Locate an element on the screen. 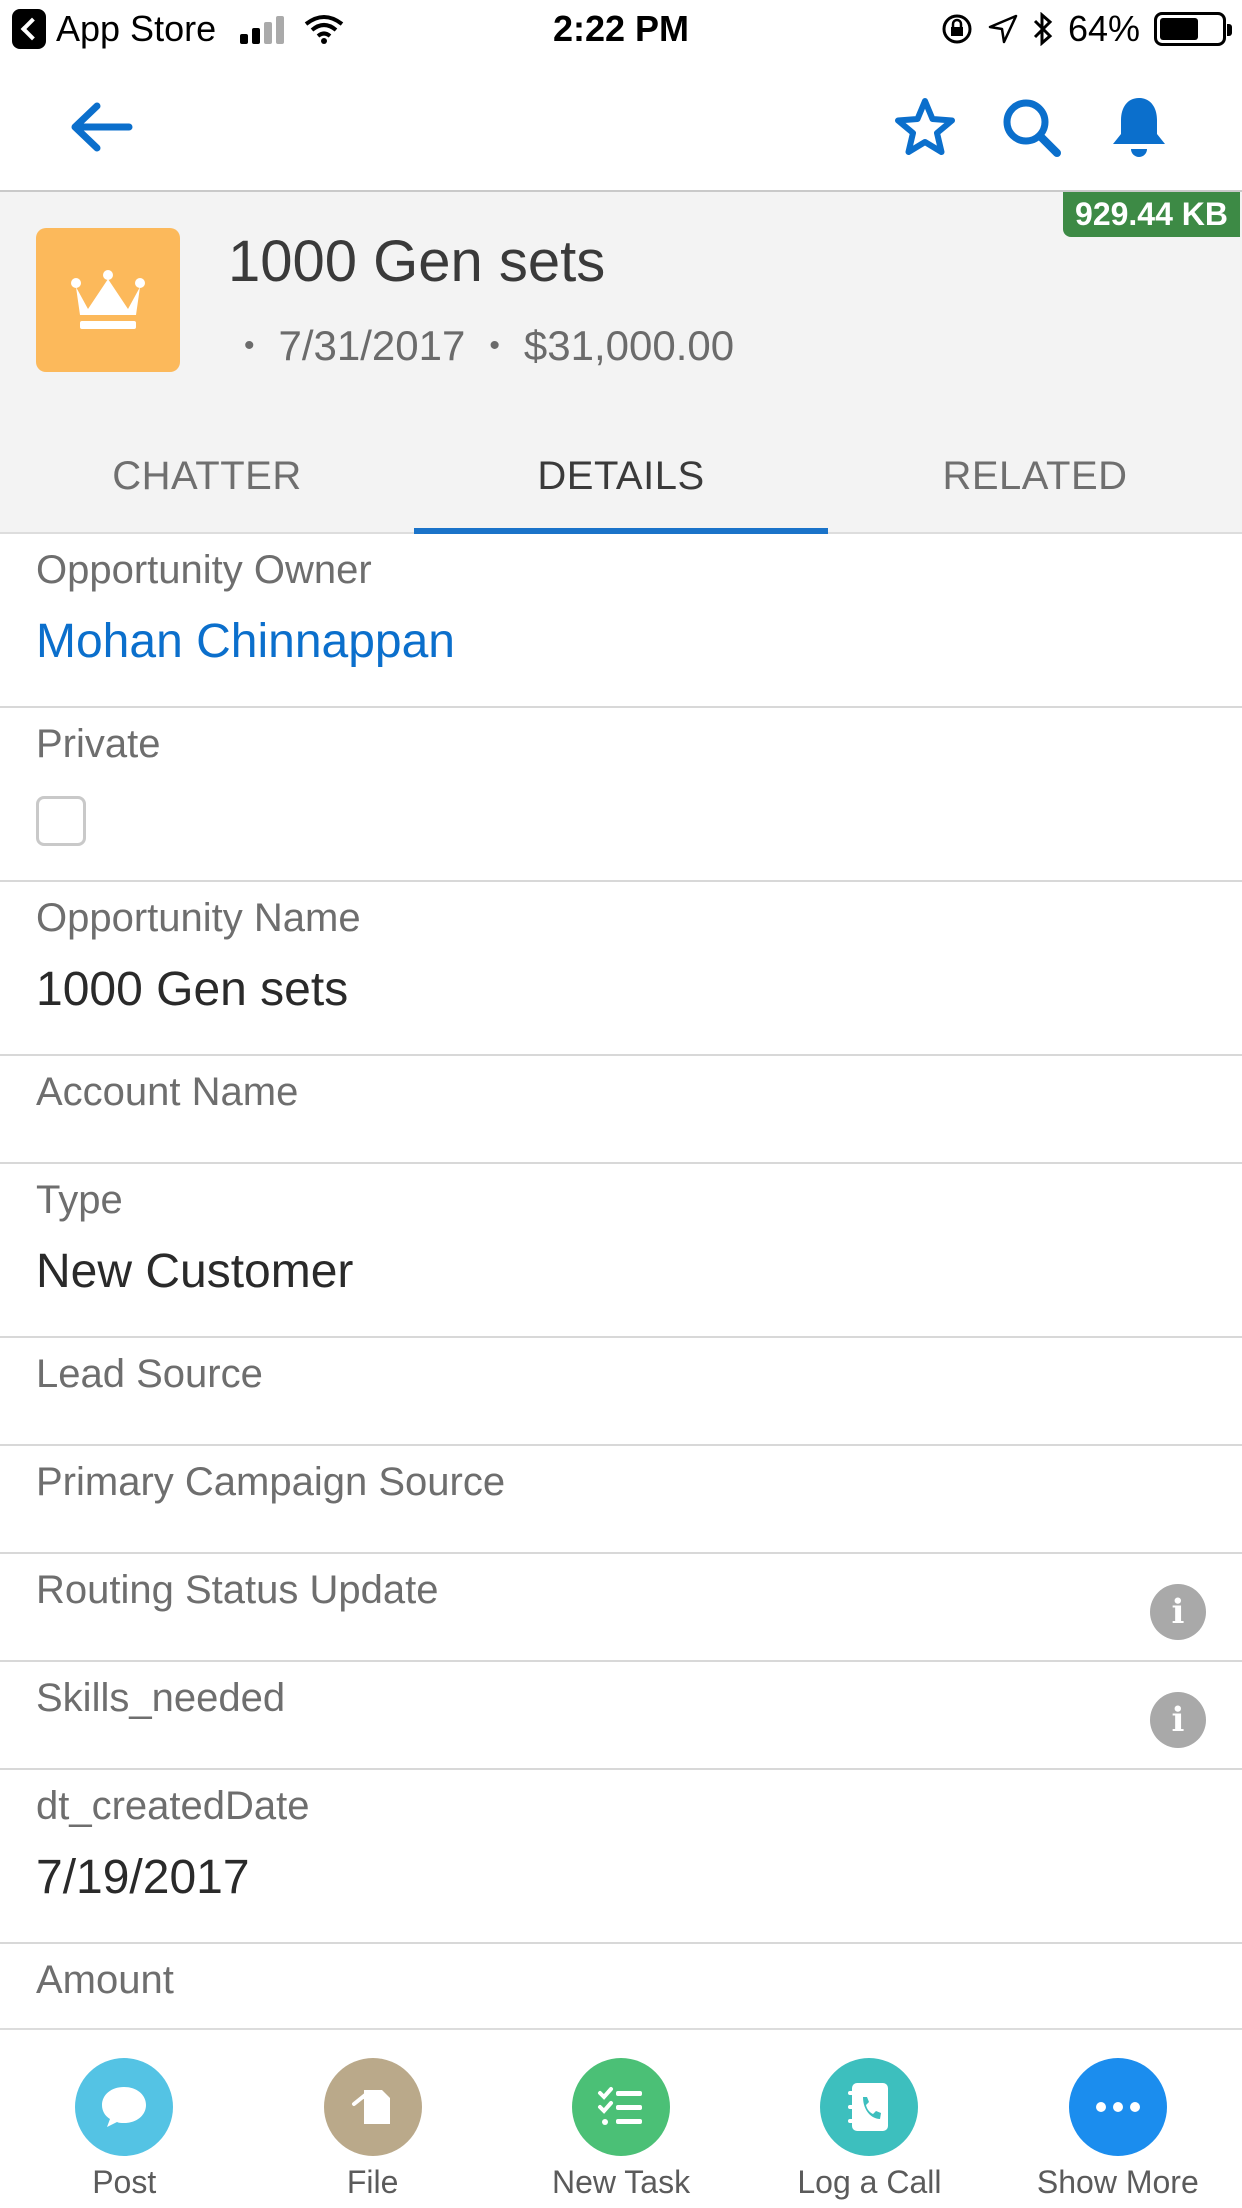 This screenshot has height=2208, width=1242. arrow-left-icon is located at coordinates (101, 127).